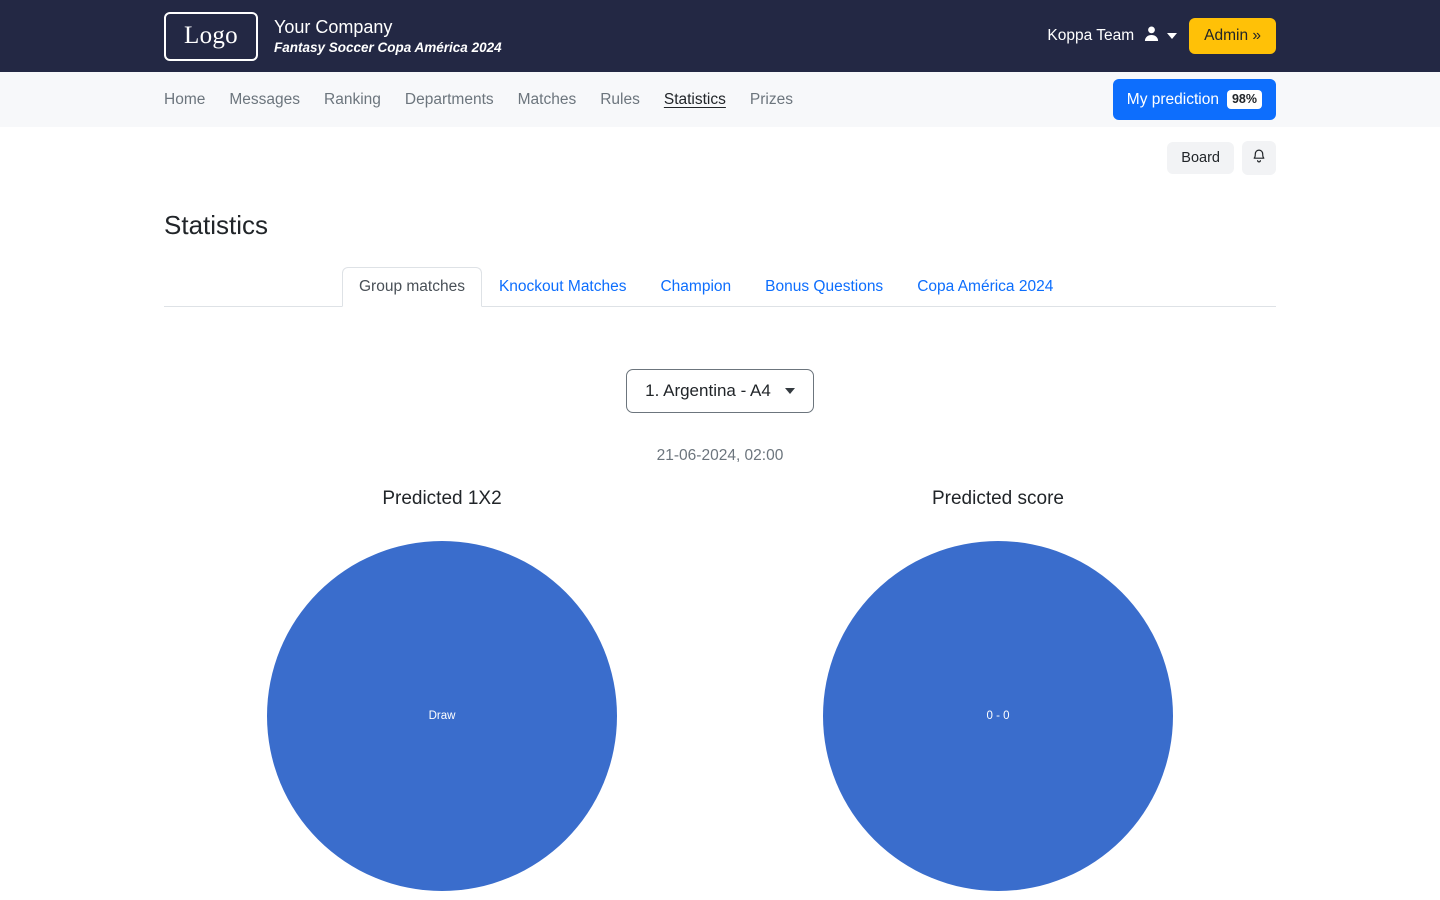 The width and height of the screenshot is (1440, 900). I want to click on match-selector-row: 1. Argentina - A4, so click(720, 391).